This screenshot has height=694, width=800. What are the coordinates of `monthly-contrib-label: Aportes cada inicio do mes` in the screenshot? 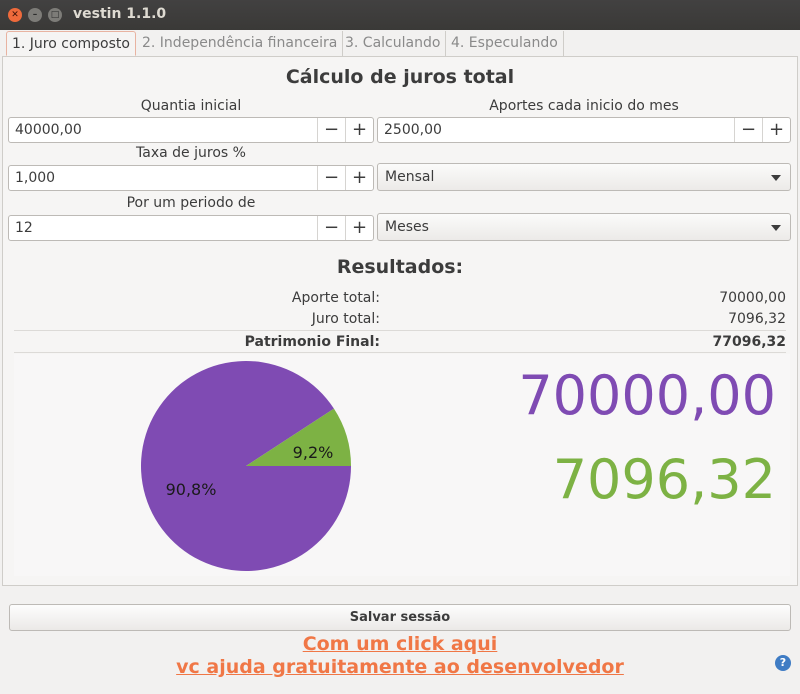 It's located at (584, 106).